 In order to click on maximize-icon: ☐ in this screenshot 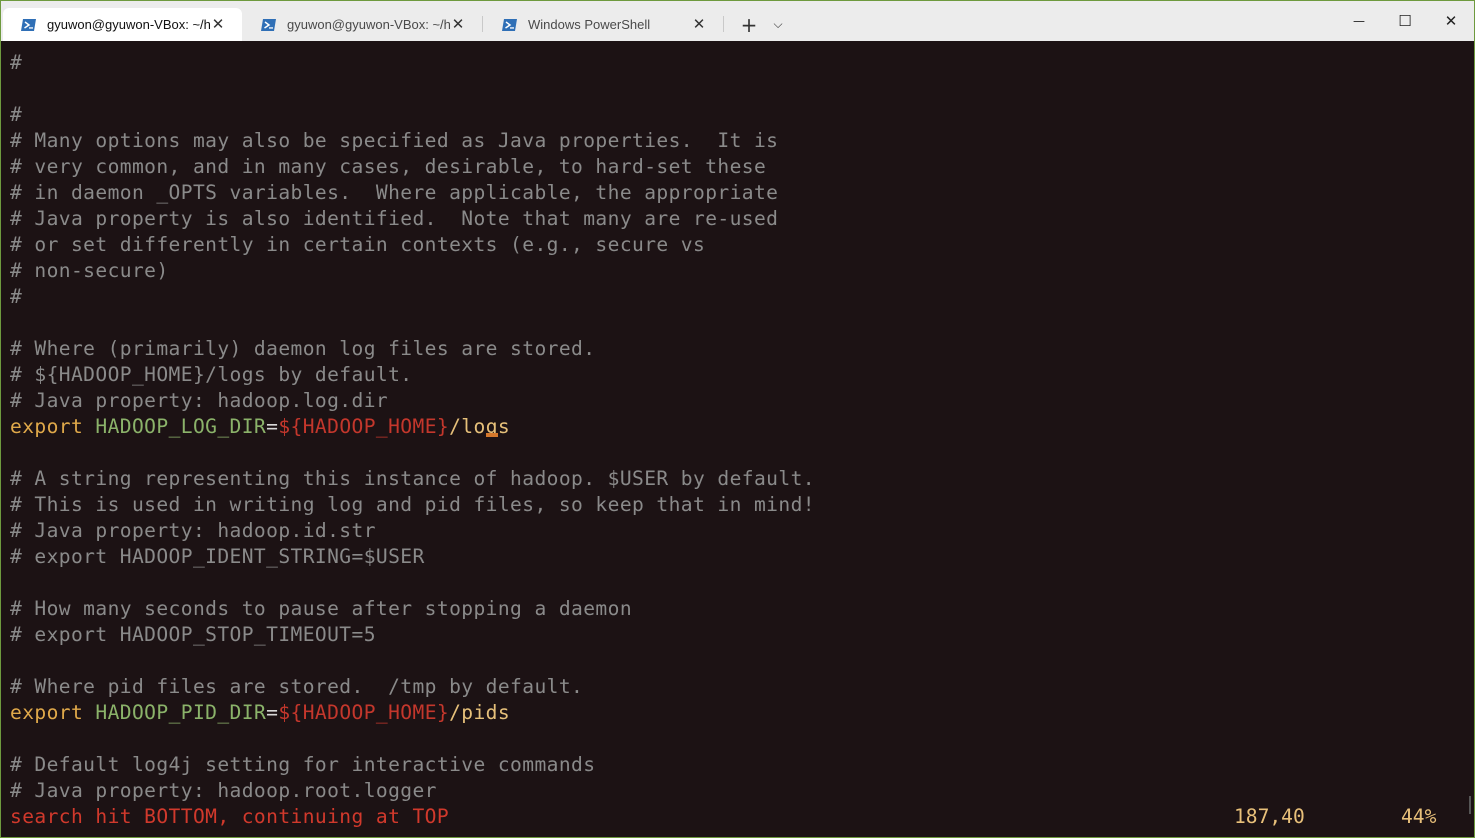, I will do `click(1405, 21)`.